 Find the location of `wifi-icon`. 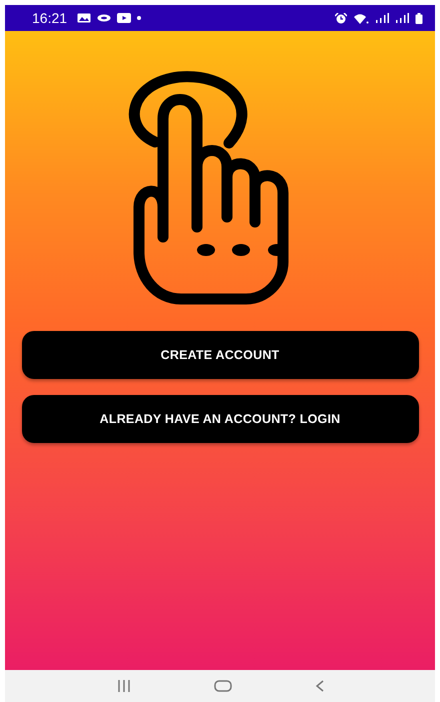

wifi-icon is located at coordinates (361, 18).